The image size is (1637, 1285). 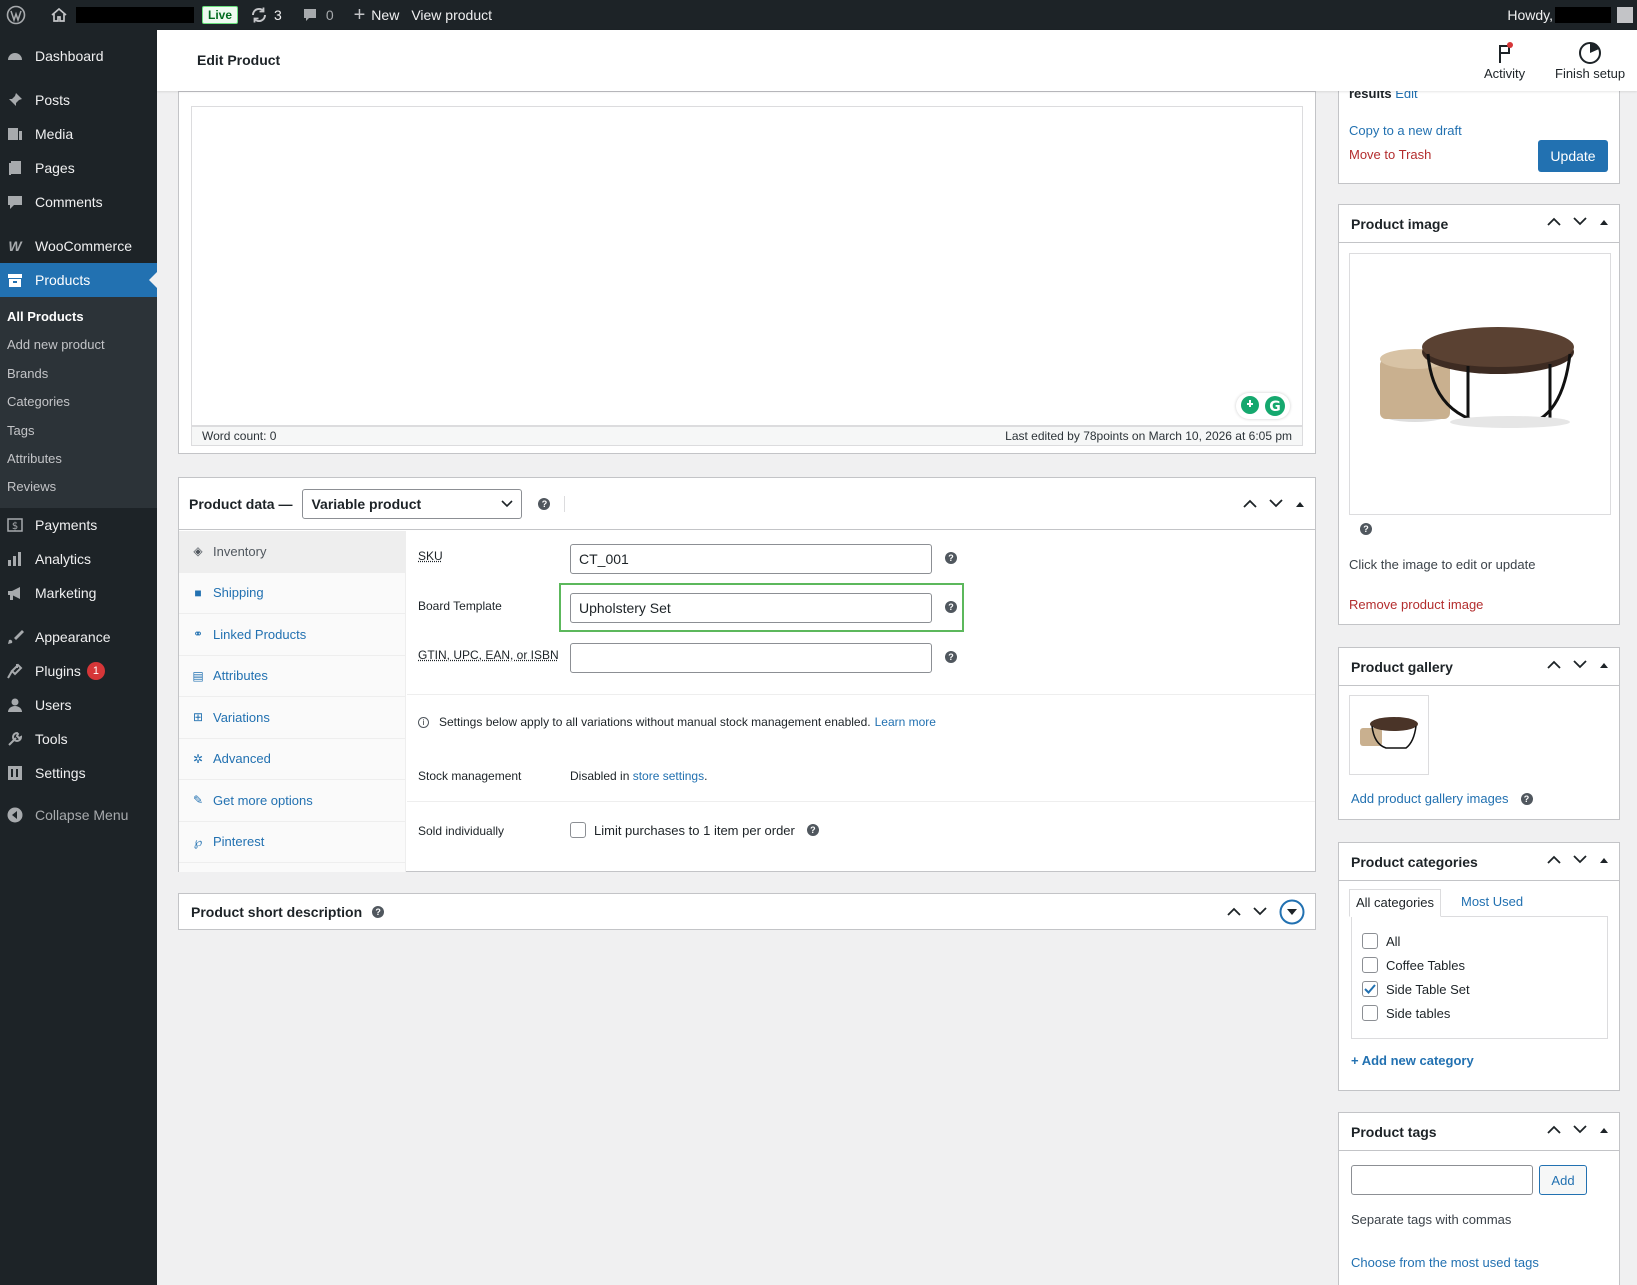 What do you see at coordinates (78, 671) in the screenshot?
I see `menu-plugins: Plugins 1` at bounding box center [78, 671].